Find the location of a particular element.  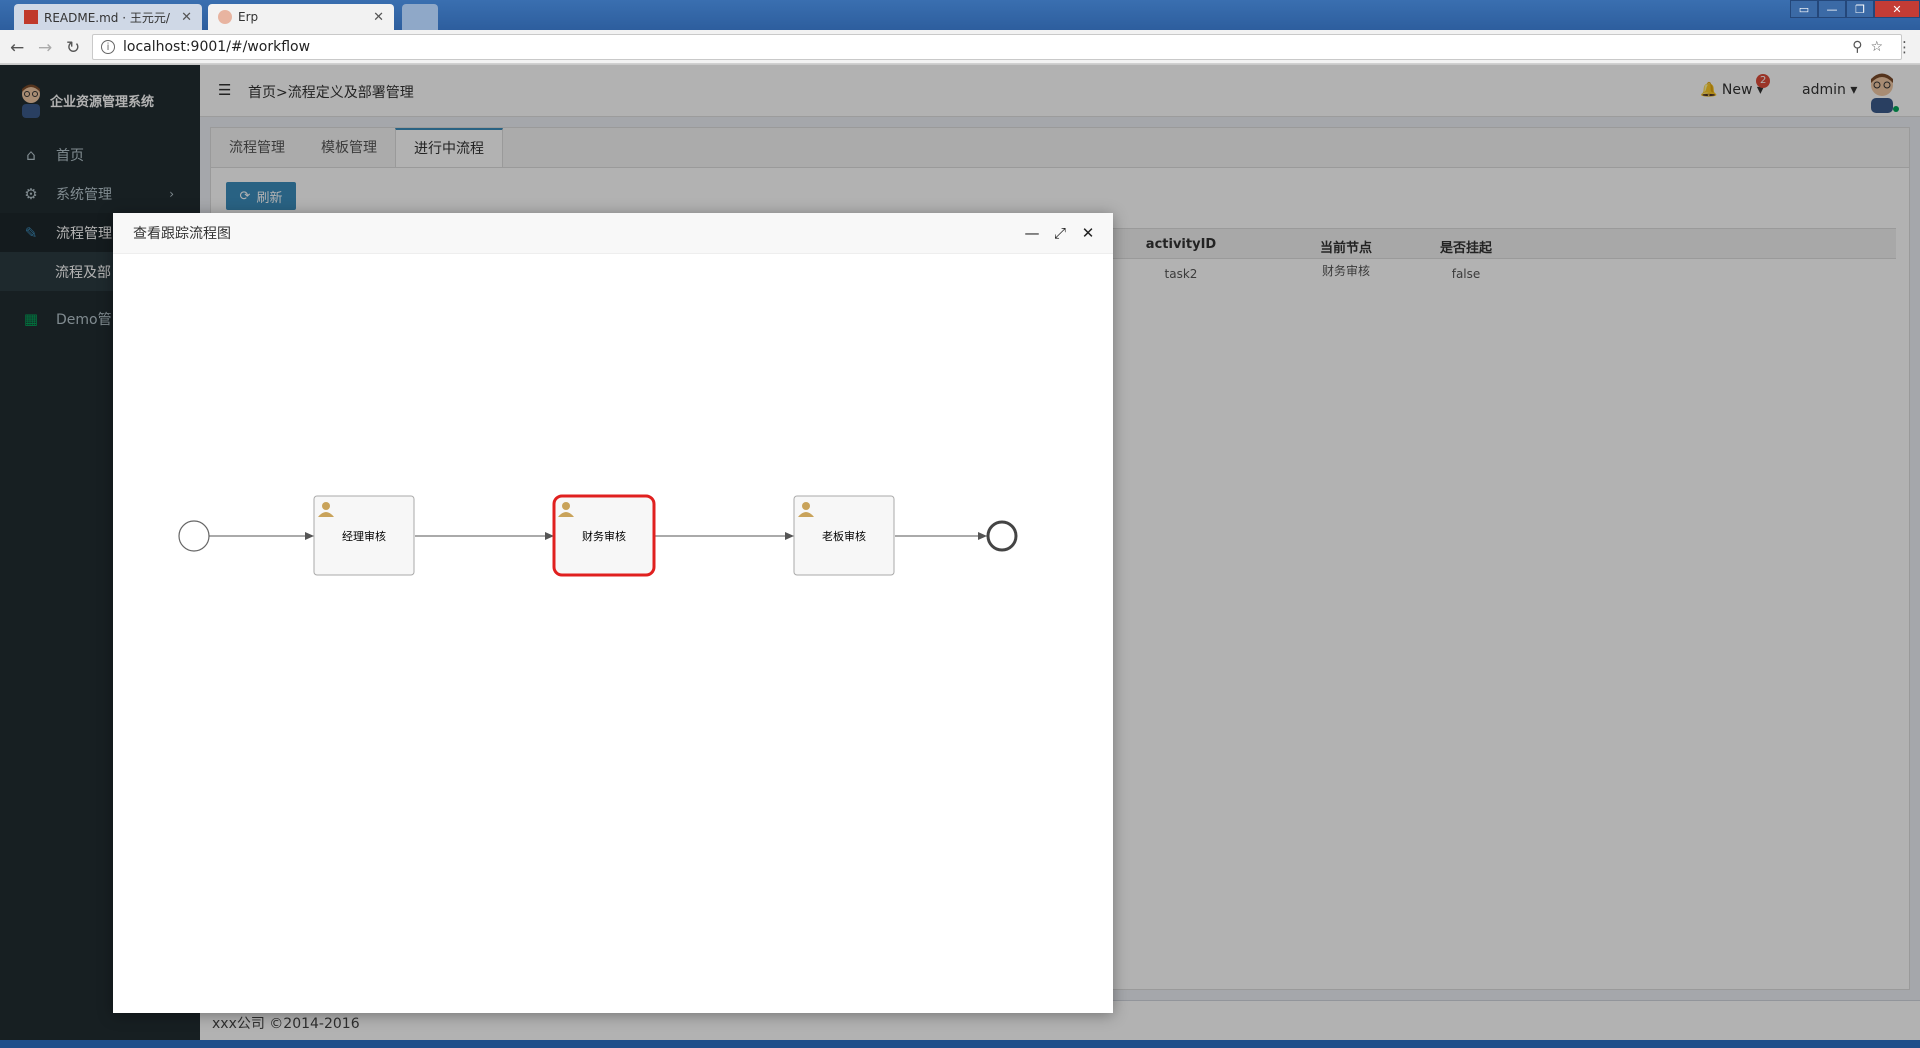

task-label: 财务审核 is located at coordinates (604, 536).